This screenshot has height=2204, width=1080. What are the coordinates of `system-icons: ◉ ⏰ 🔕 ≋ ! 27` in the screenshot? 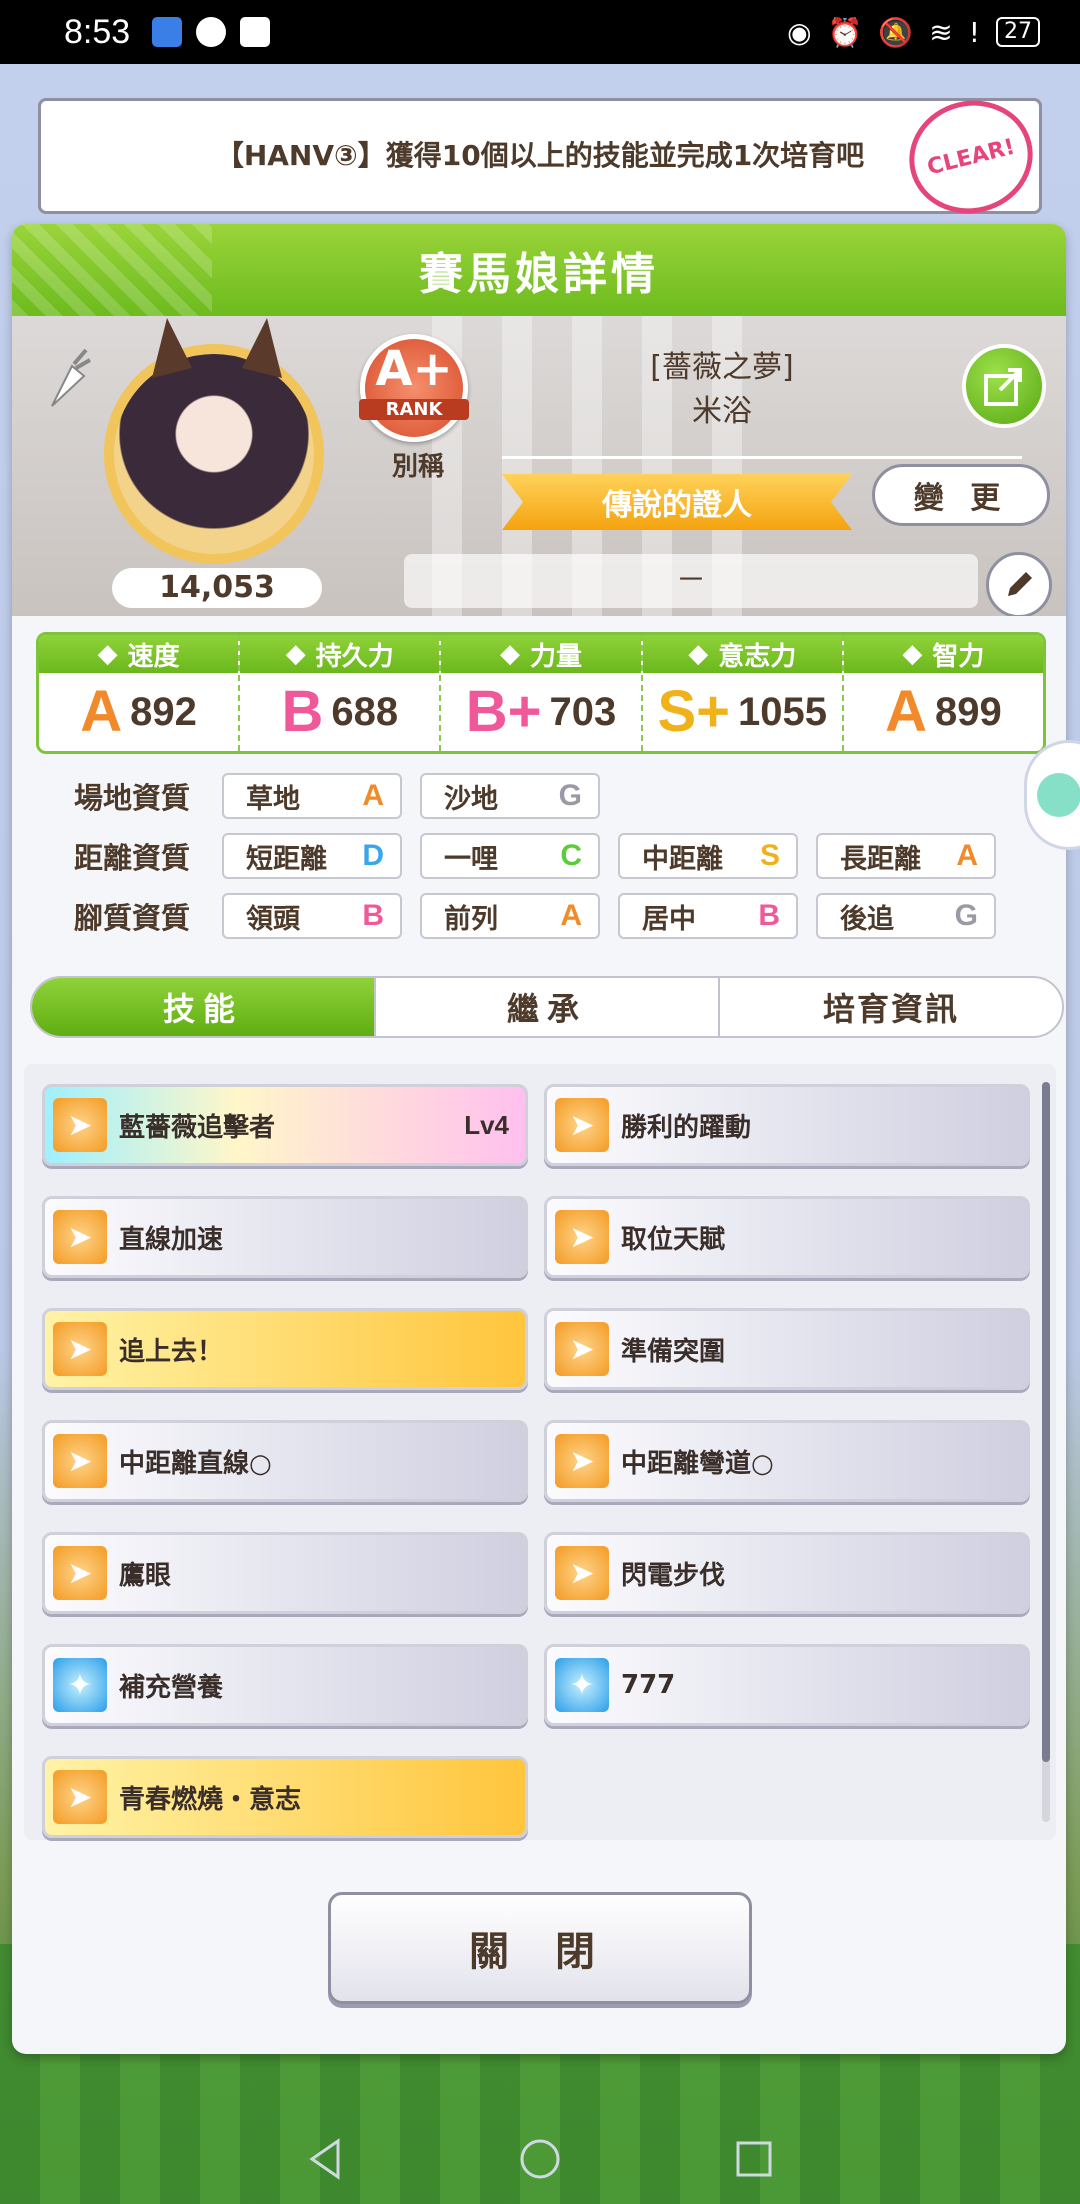 It's located at (913, 32).